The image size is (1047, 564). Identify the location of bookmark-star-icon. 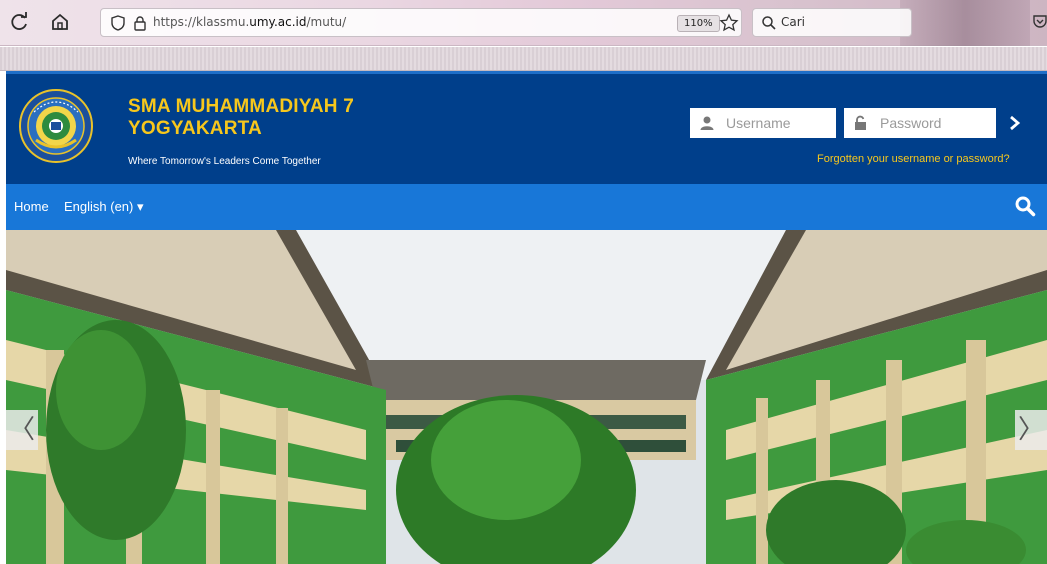
(729, 23).